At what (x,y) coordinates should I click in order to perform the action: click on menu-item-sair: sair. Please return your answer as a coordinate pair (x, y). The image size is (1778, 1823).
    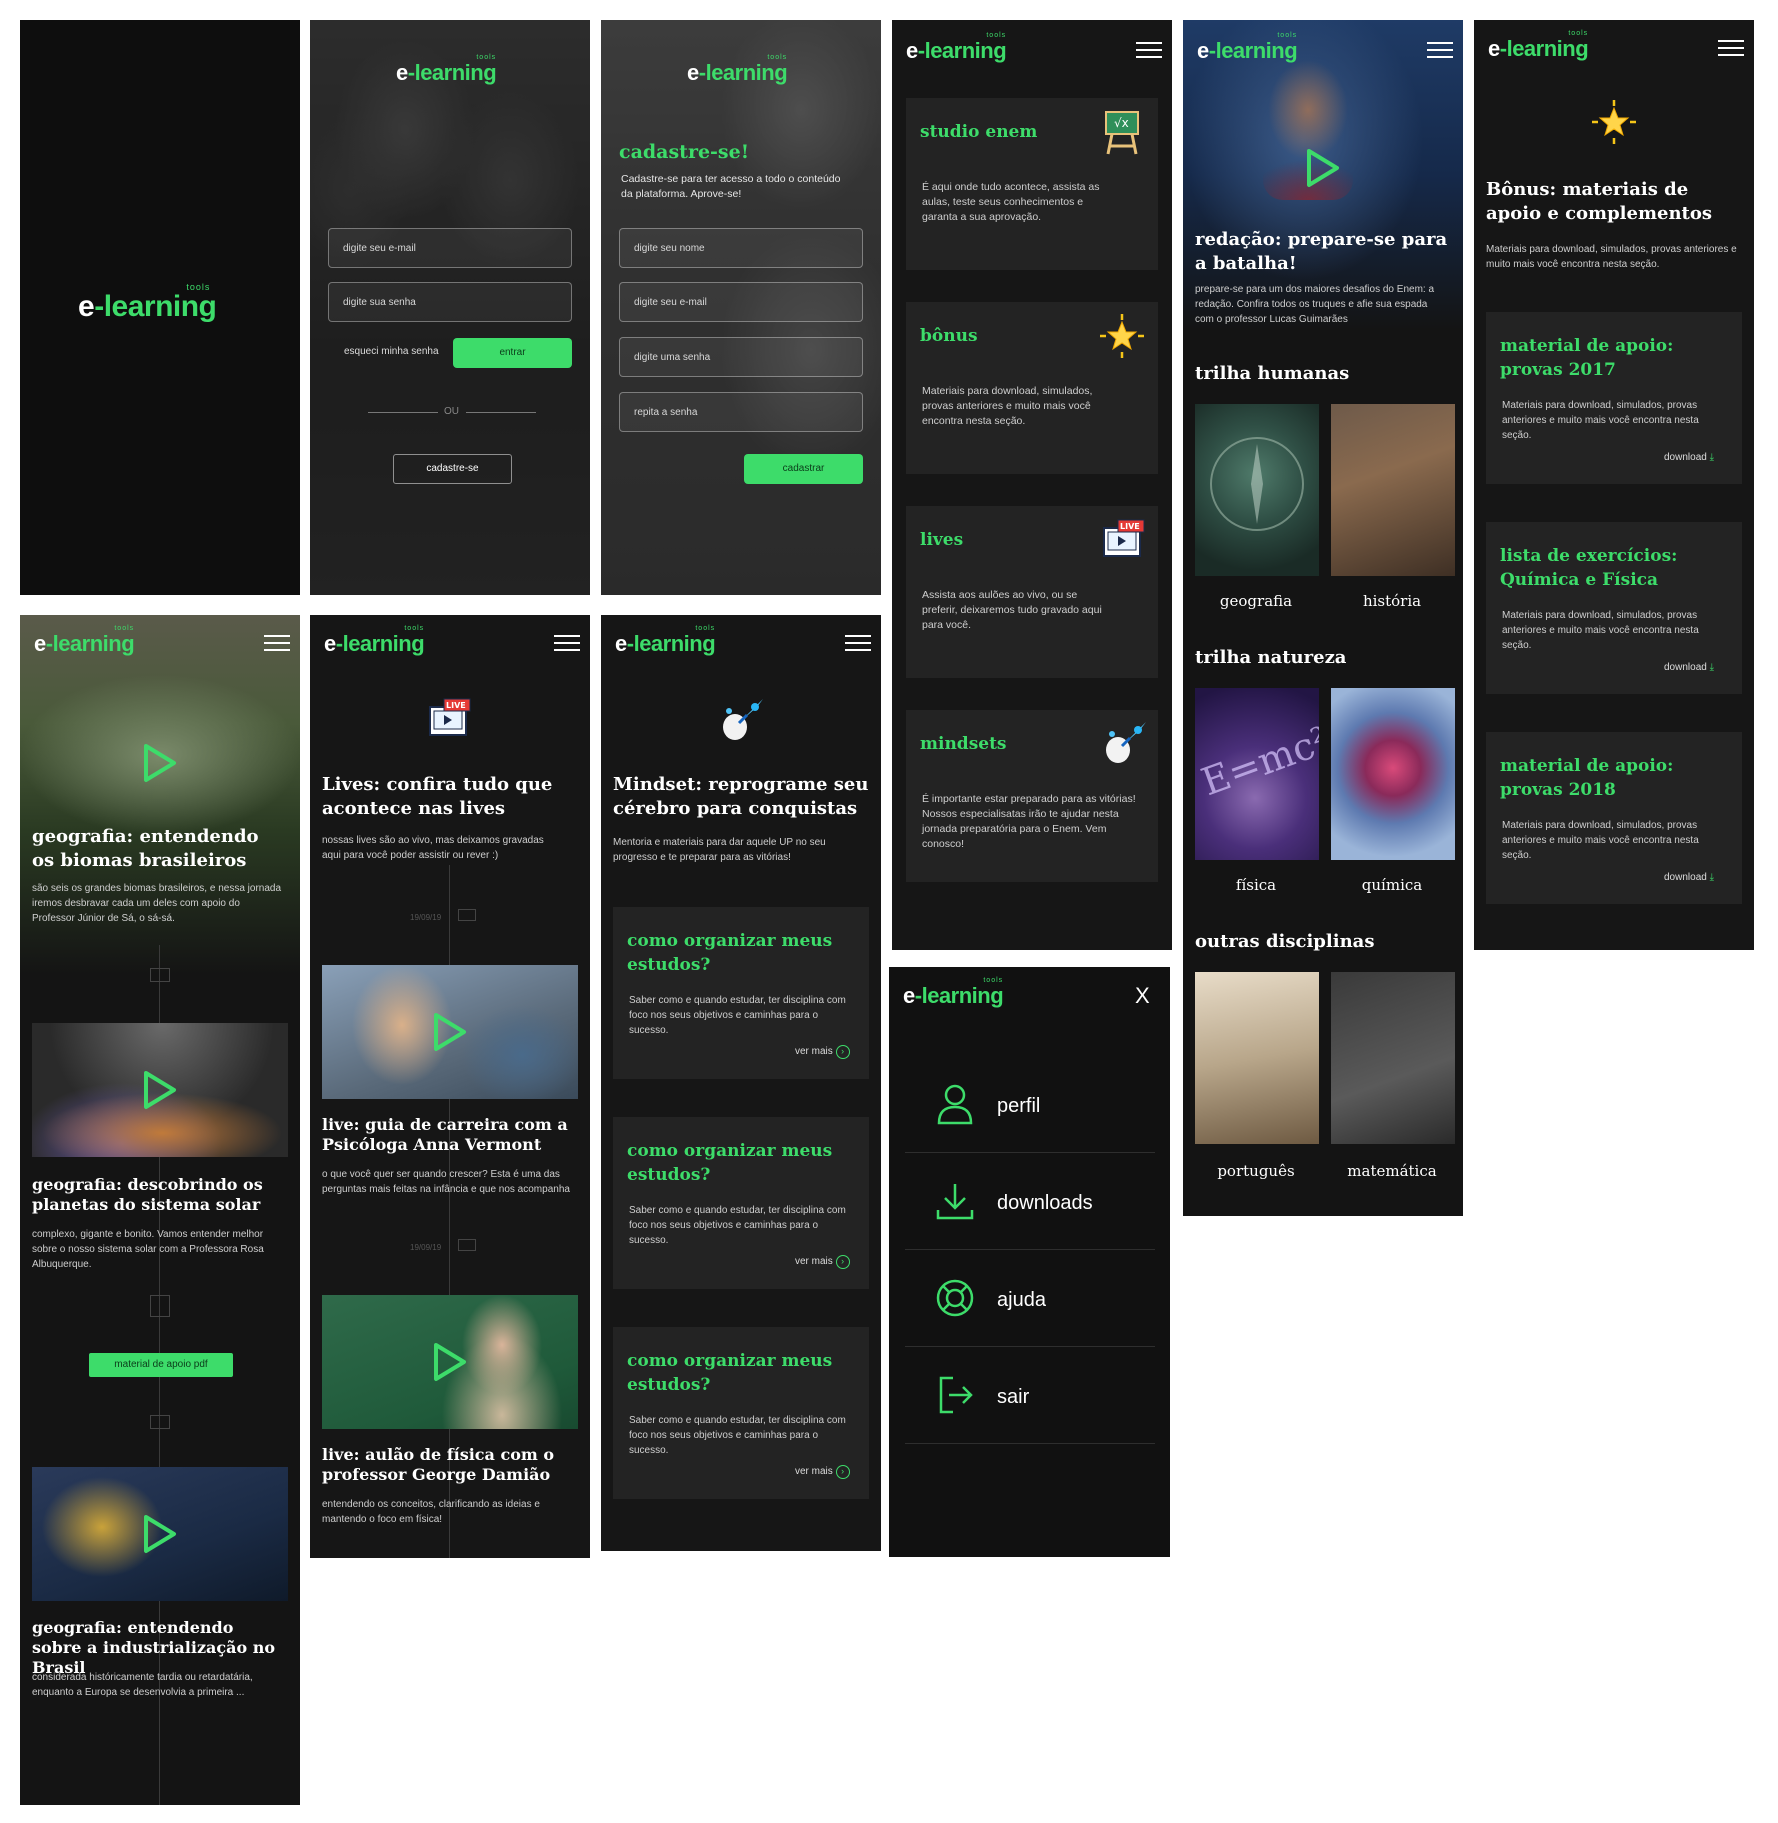
    Looking at the image, I should click on (1030, 1396).